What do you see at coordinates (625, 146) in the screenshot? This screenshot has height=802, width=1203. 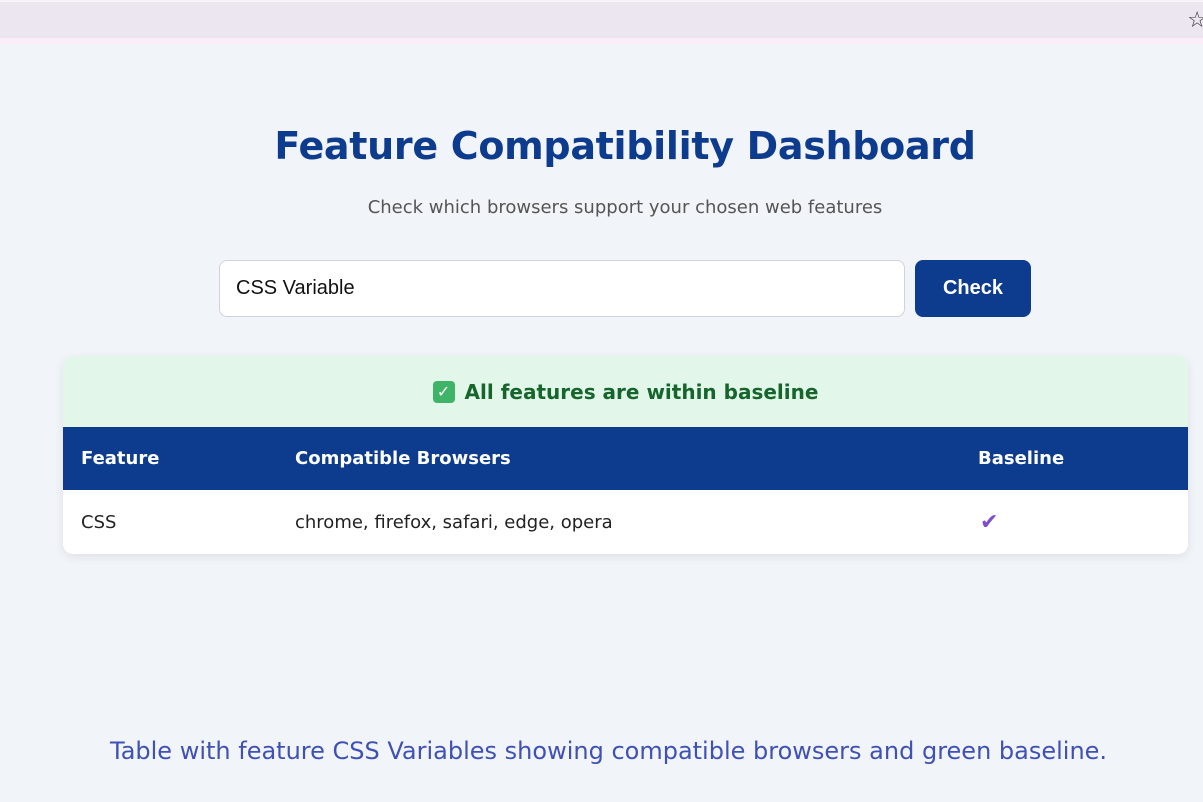 I see `page-title: Feature Compatibility Dashboard` at bounding box center [625, 146].